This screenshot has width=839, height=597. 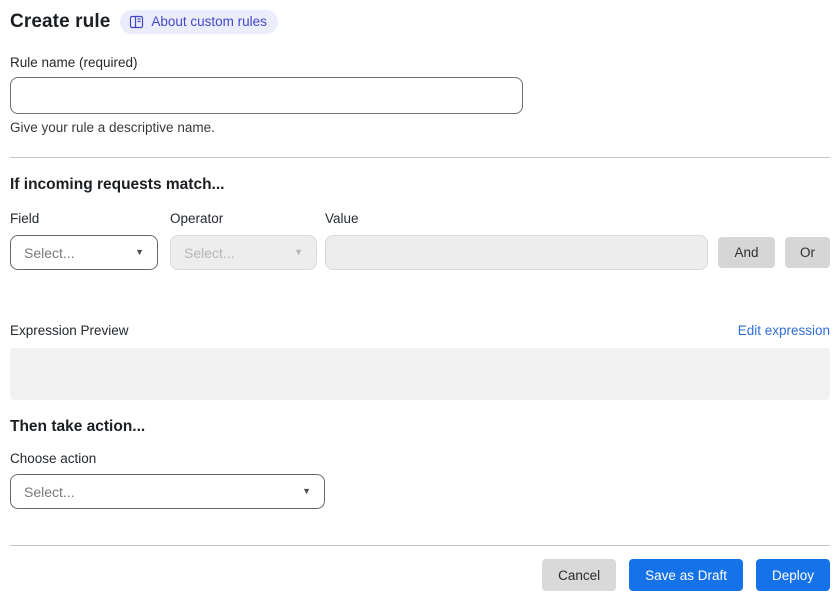 I want to click on about-badge-label: About custom rules, so click(x=209, y=21).